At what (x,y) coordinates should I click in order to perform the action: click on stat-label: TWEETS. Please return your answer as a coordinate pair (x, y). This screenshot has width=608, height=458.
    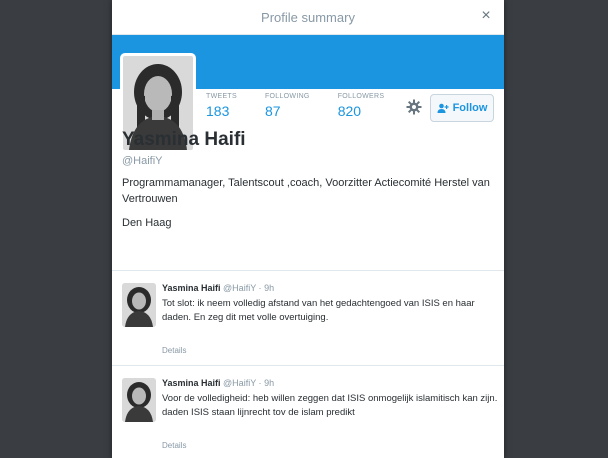
    Looking at the image, I should click on (221, 96).